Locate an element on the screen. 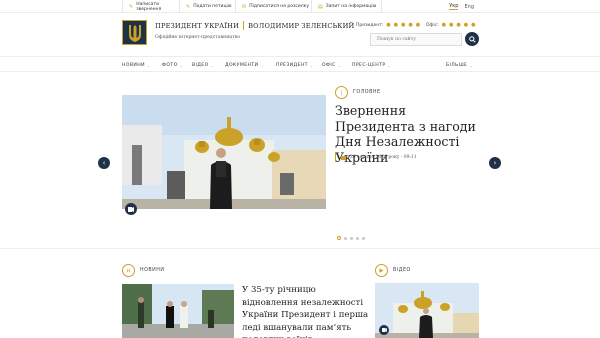 The width and height of the screenshot is (600, 338). nav-president-label: ПРЕЗИДЕНТ is located at coordinates (292, 65).